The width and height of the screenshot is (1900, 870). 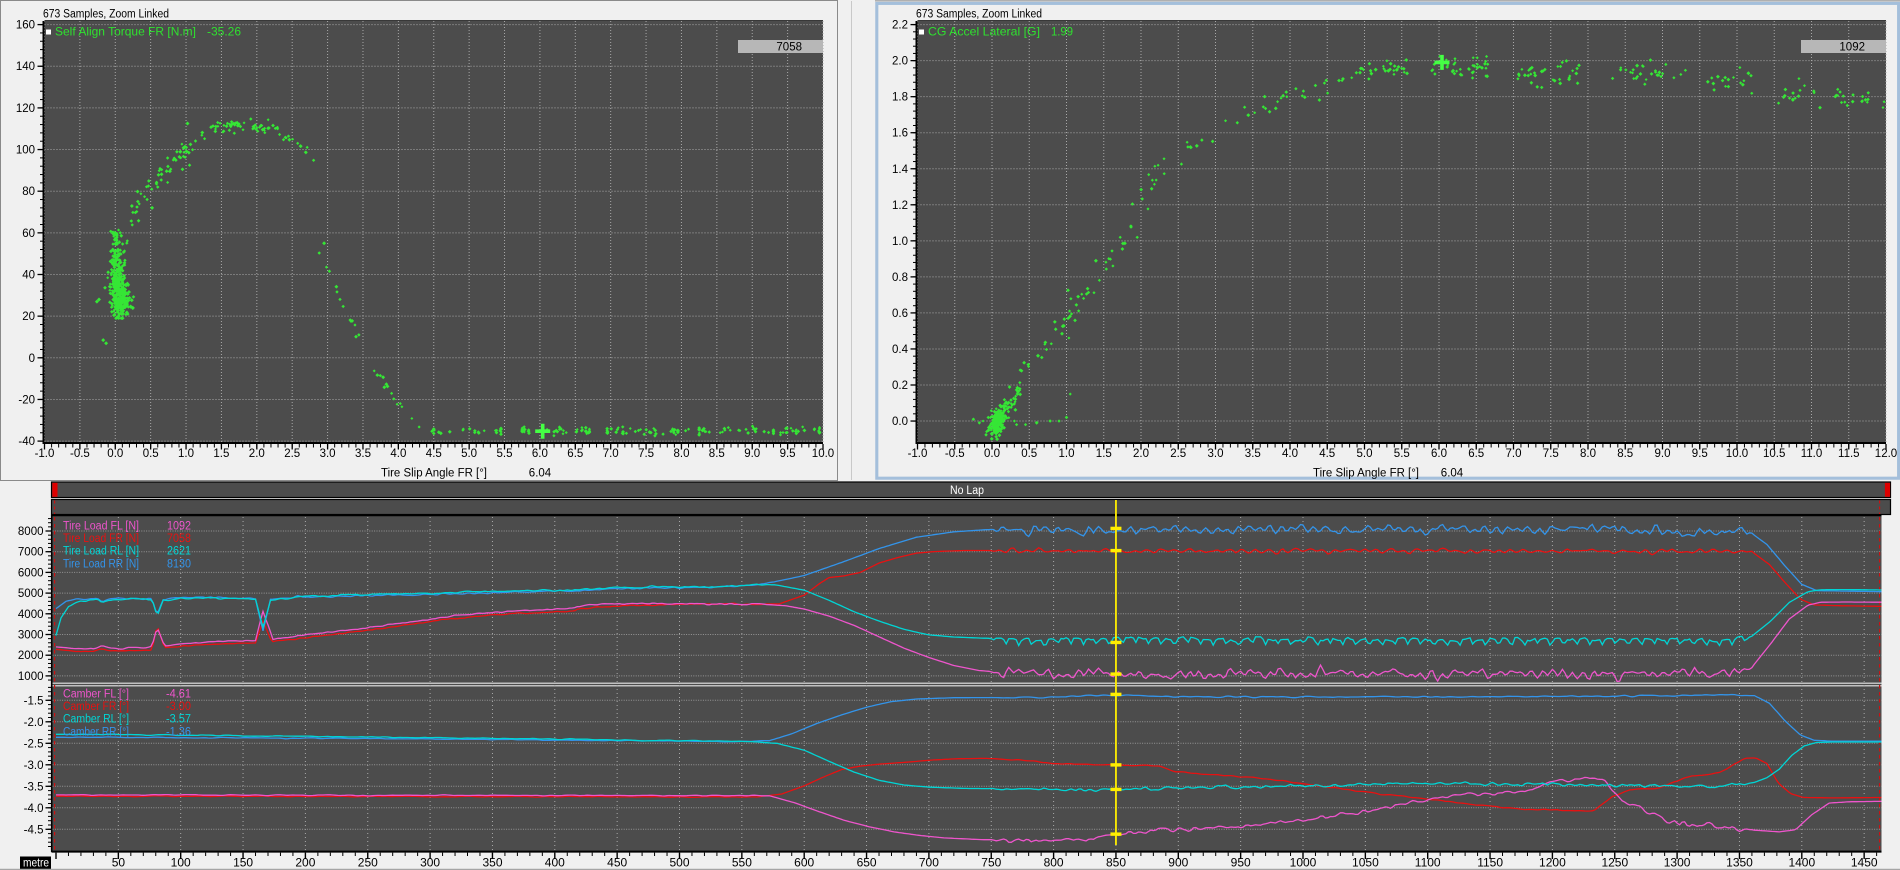 What do you see at coordinates (96, 707) in the screenshot?
I see `svg-text: Camber FR [°]` at bounding box center [96, 707].